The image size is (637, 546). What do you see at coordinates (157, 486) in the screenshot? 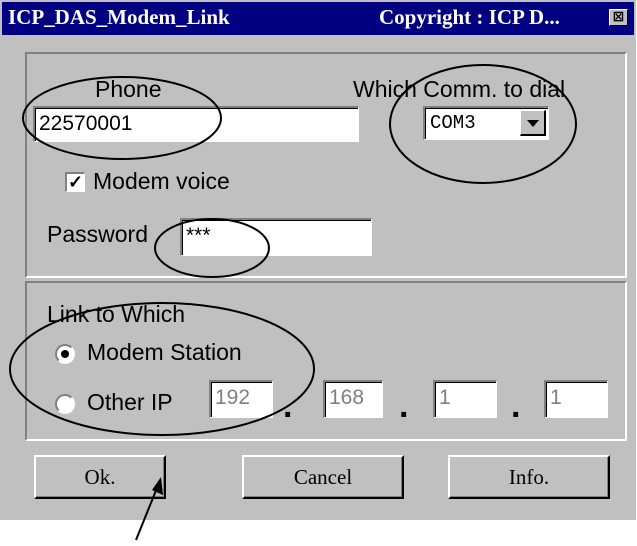
I see `arrow-head-icon` at bounding box center [157, 486].